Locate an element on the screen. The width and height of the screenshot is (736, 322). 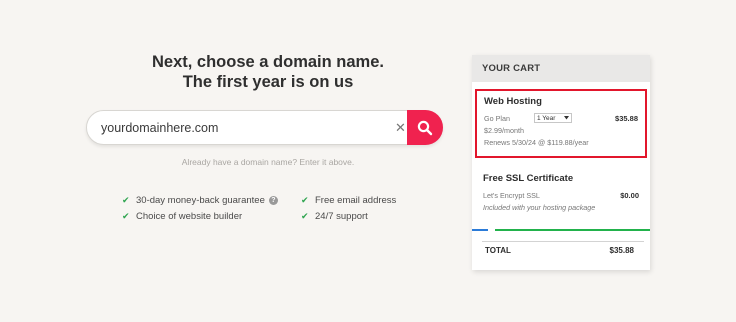
headline-line-1: Next, choose a domain name. is located at coordinates (268, 62).